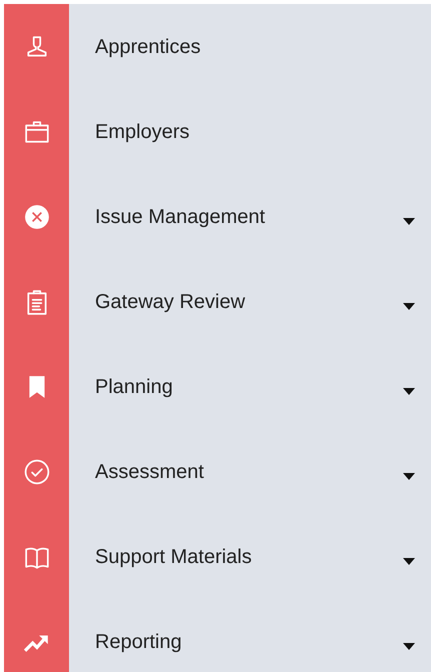 The image size is (431, 672). I want to click on menu-label: Gateway Review, so click(170, 302).